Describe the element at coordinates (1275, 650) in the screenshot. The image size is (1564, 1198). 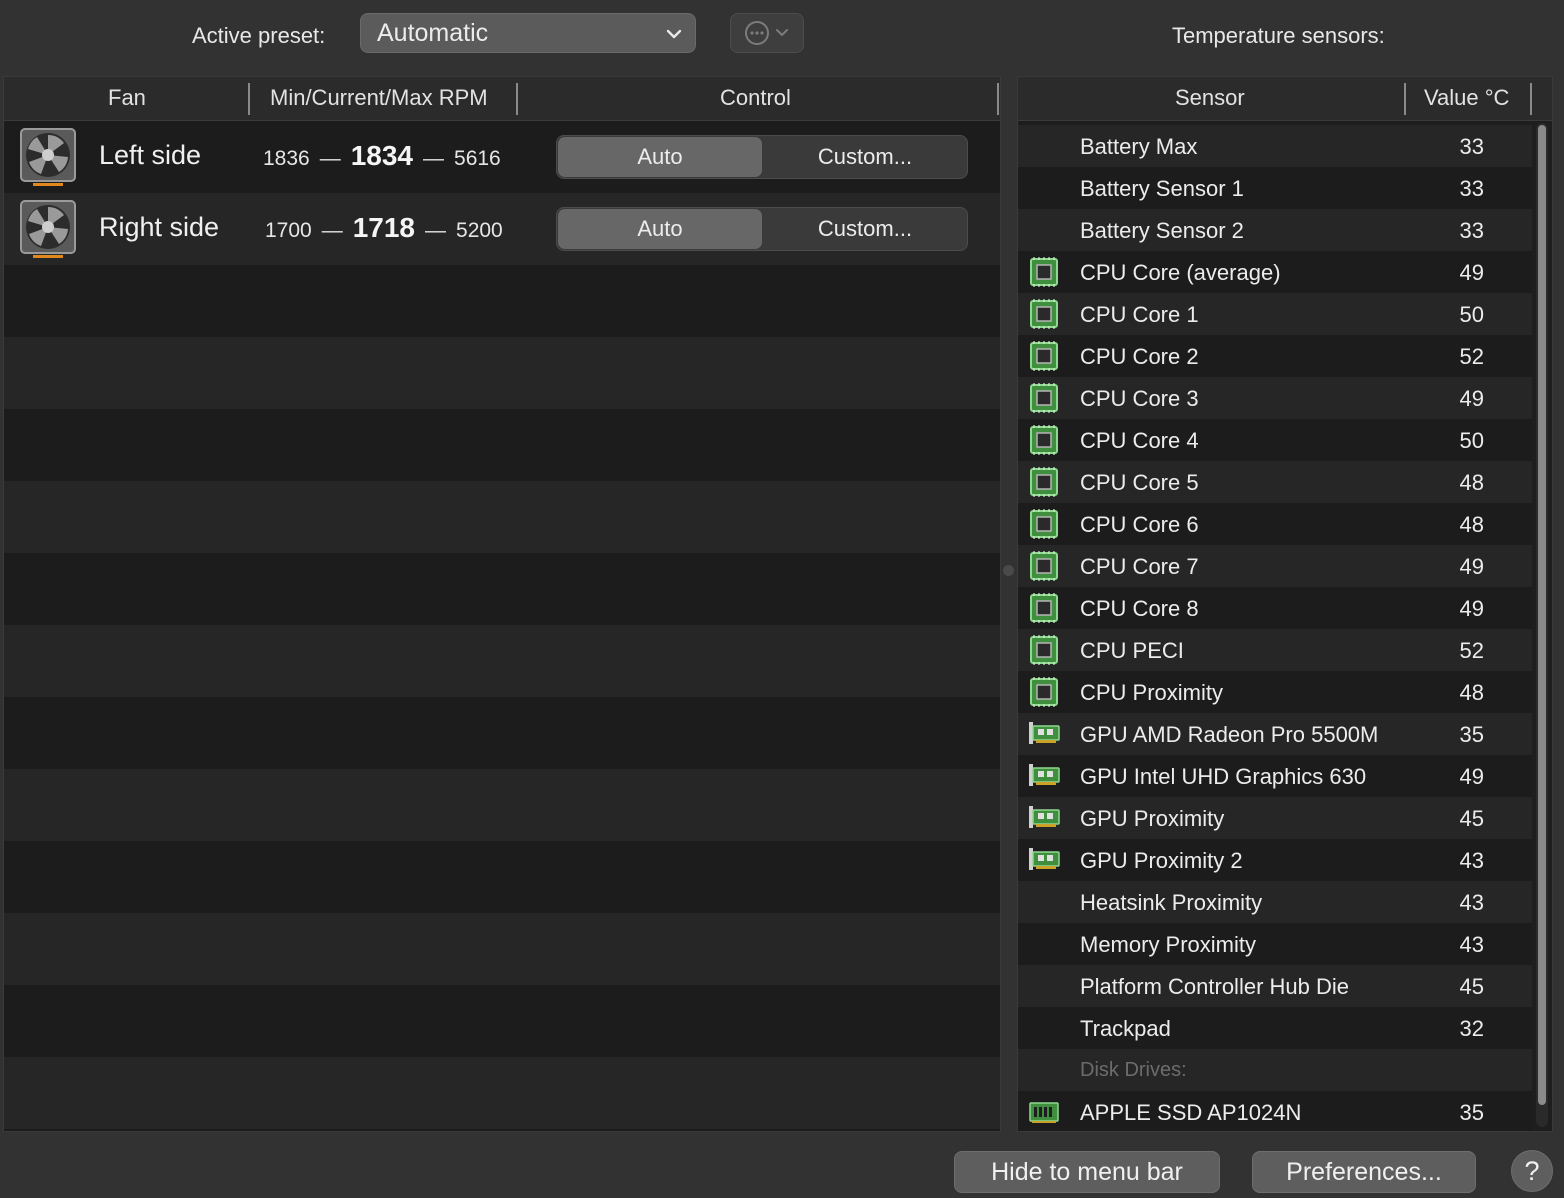
I see `sensor-row: CPU PECI 52` at that location.